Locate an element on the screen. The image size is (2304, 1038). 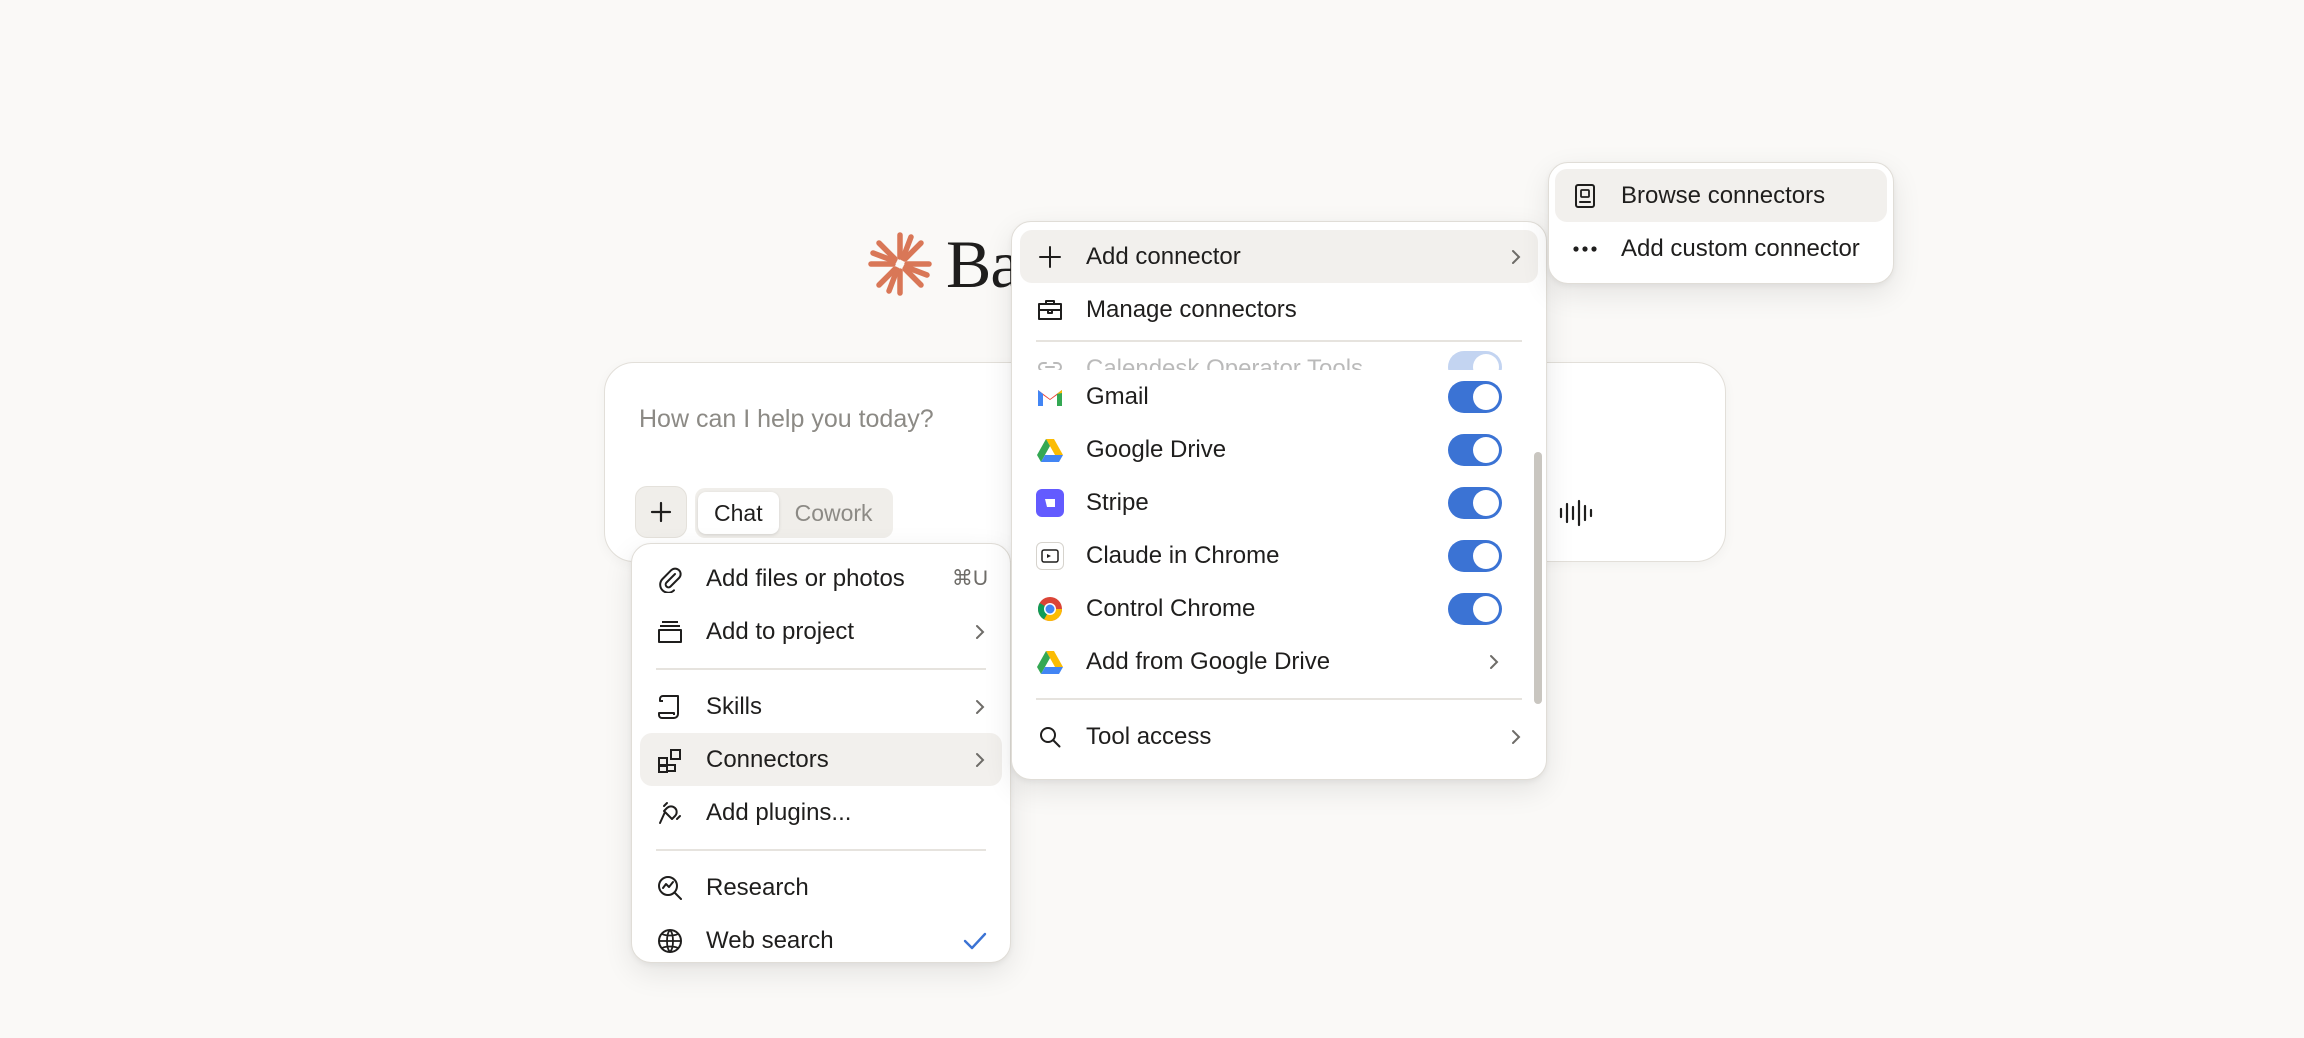
claude-logo-icon is located at coordinates (900, 264).